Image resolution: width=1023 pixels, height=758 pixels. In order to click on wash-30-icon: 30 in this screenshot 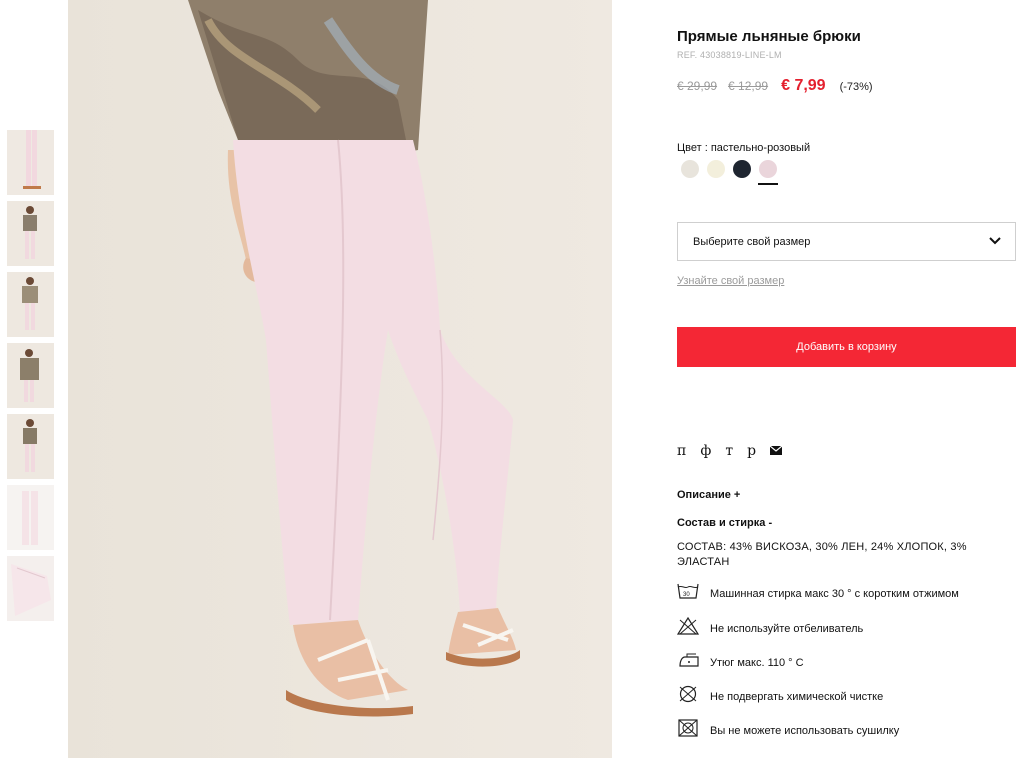, I will do `click(688, 593)`.